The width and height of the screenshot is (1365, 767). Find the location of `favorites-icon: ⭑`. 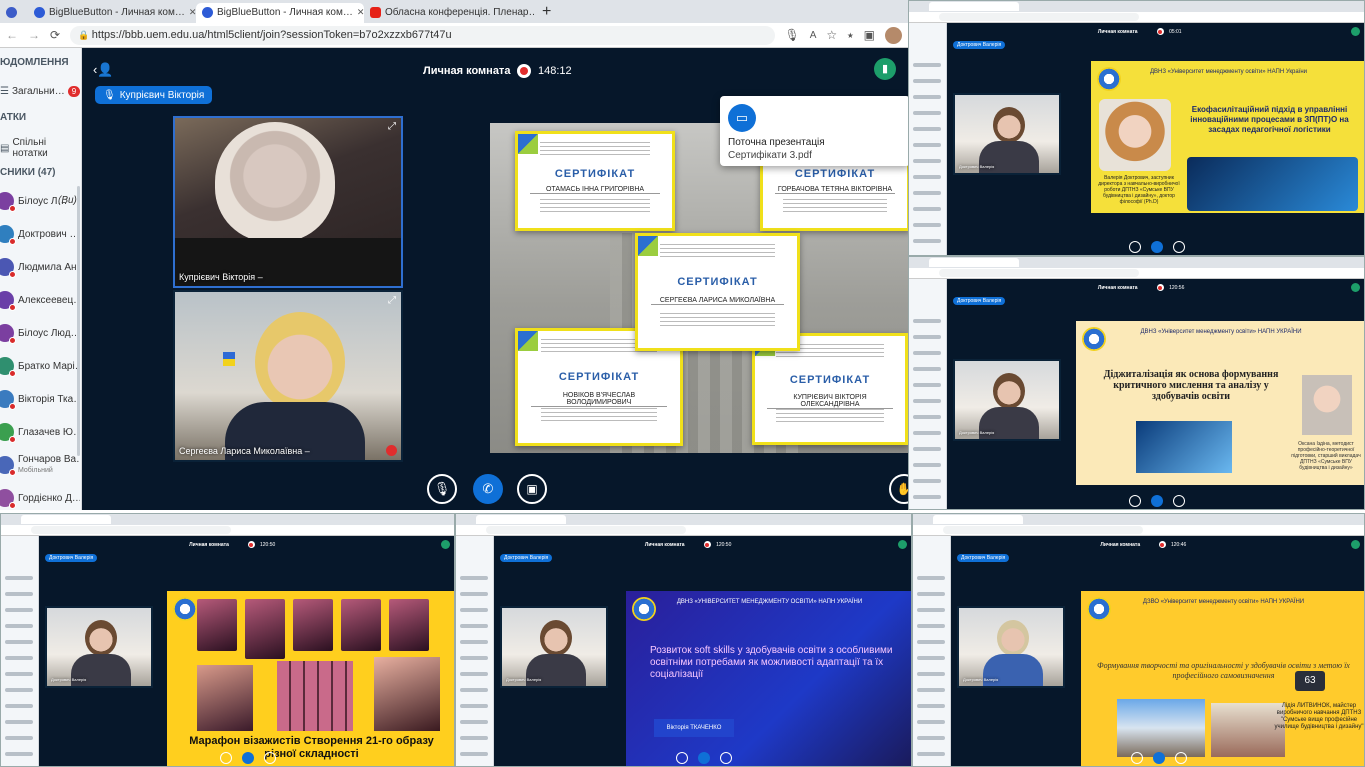

favorites-icon: ⭑ is located at coordinates (850, 35).